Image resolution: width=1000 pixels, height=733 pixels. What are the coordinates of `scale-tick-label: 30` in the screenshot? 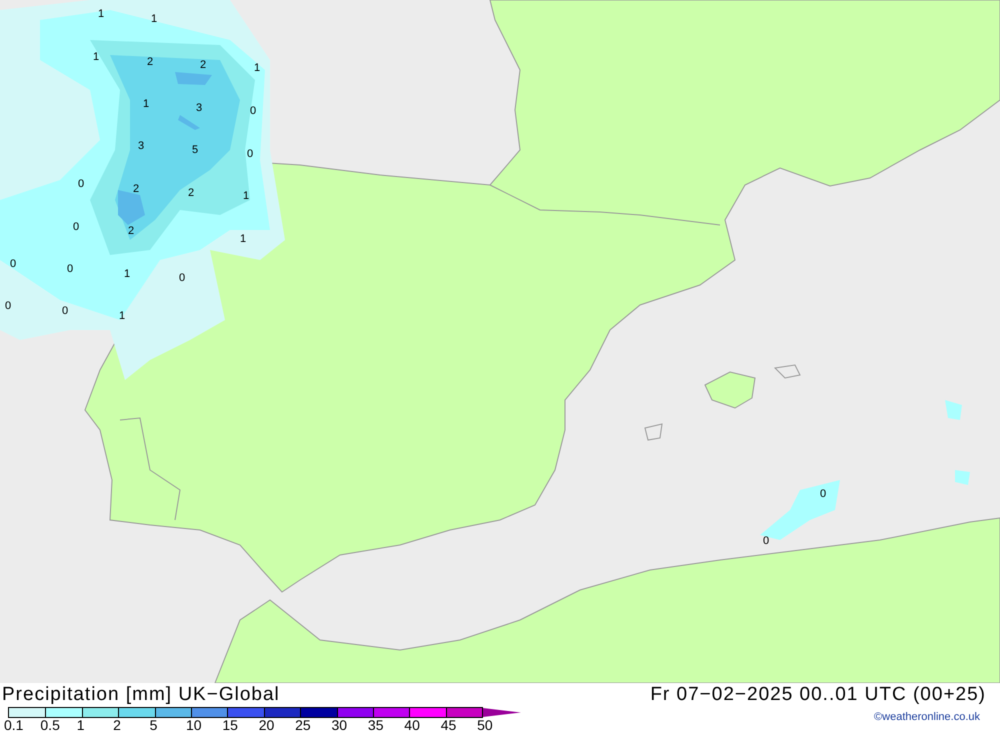 It's located at (340, 725).